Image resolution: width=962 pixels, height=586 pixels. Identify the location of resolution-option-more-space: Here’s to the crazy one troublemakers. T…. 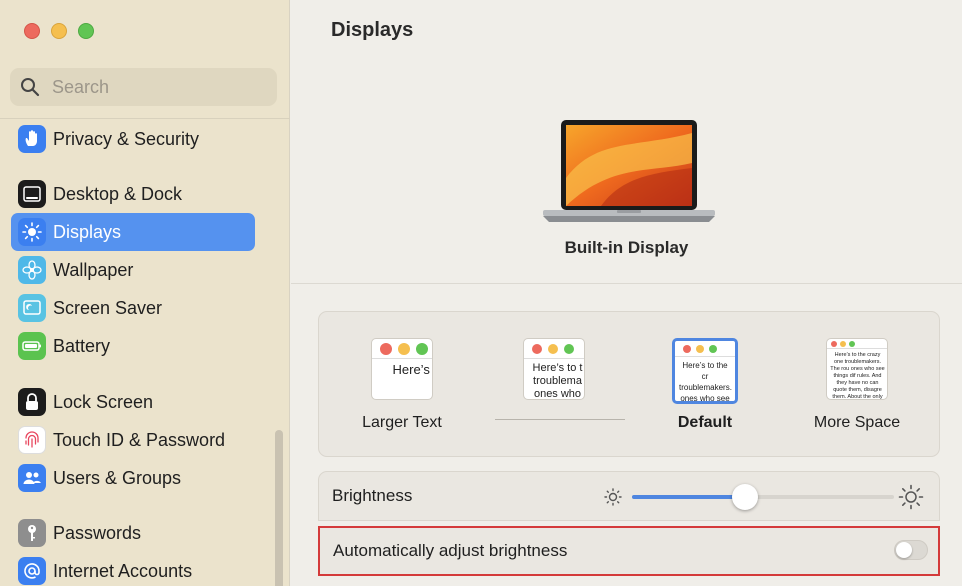
(857, 385).